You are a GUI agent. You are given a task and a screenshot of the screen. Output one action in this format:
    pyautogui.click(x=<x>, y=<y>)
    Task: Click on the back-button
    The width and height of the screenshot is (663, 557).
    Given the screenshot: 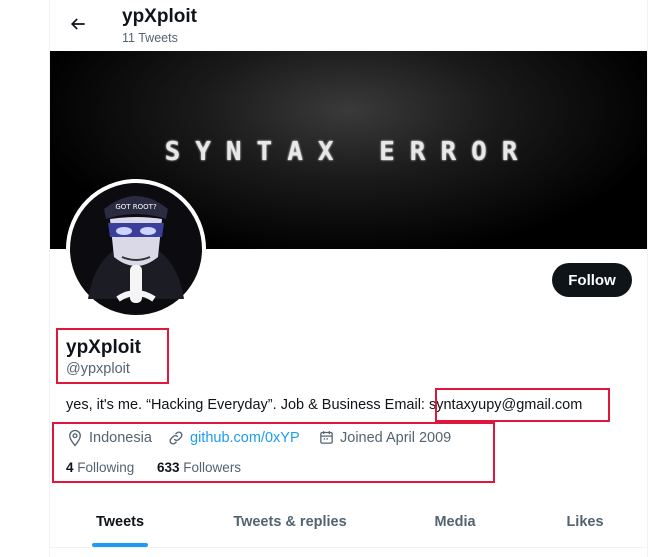 What is the action you would take?
    pyautogui.click(x=78, y=24)
    